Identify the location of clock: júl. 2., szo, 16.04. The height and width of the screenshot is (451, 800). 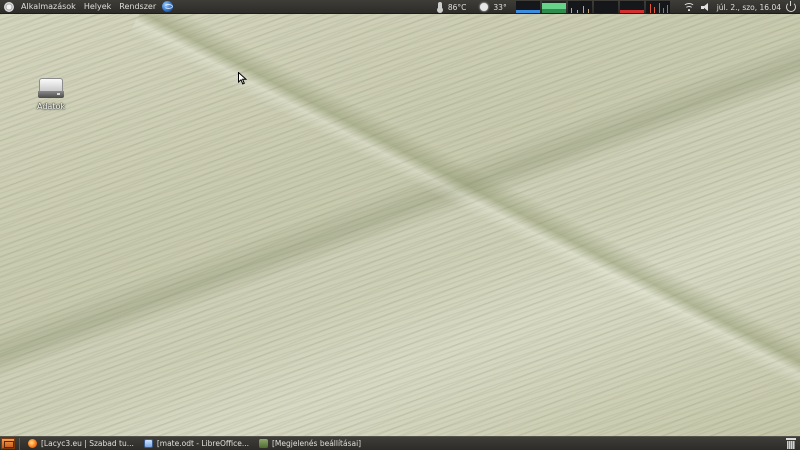
(749, 7).